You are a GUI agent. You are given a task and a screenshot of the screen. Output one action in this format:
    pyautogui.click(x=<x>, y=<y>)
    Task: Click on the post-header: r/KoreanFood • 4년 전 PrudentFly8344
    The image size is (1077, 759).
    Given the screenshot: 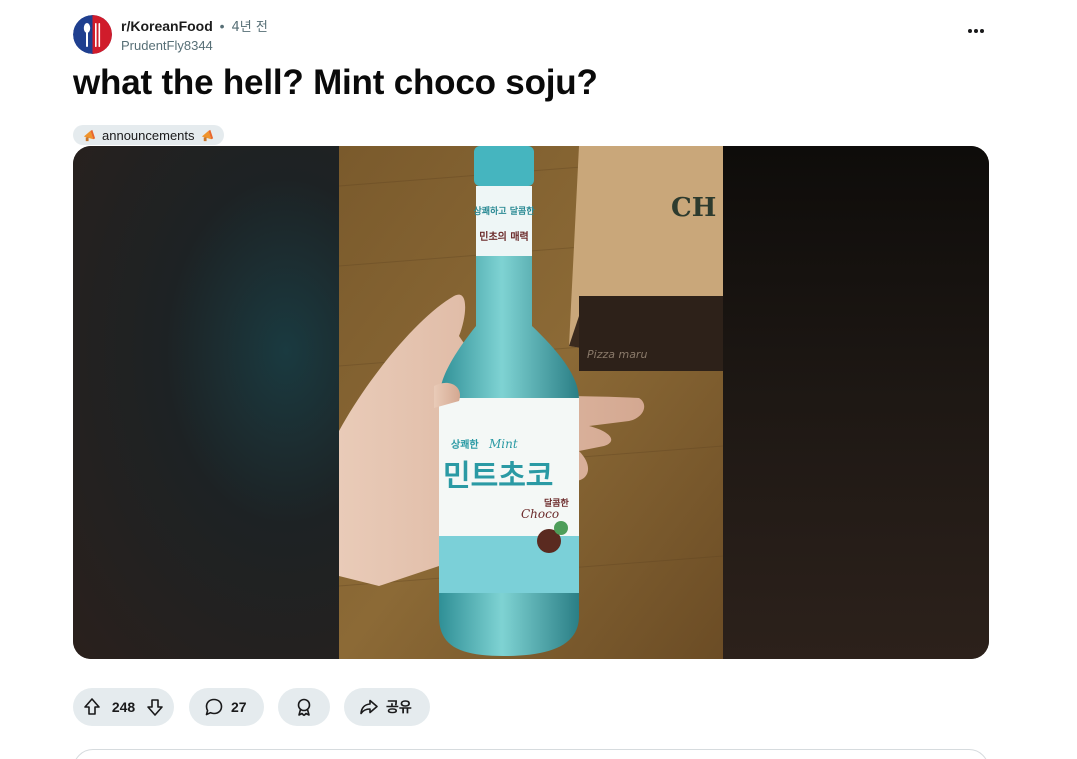 What is the action you would take?
    pyautogui.click(x=531, y=36)
    